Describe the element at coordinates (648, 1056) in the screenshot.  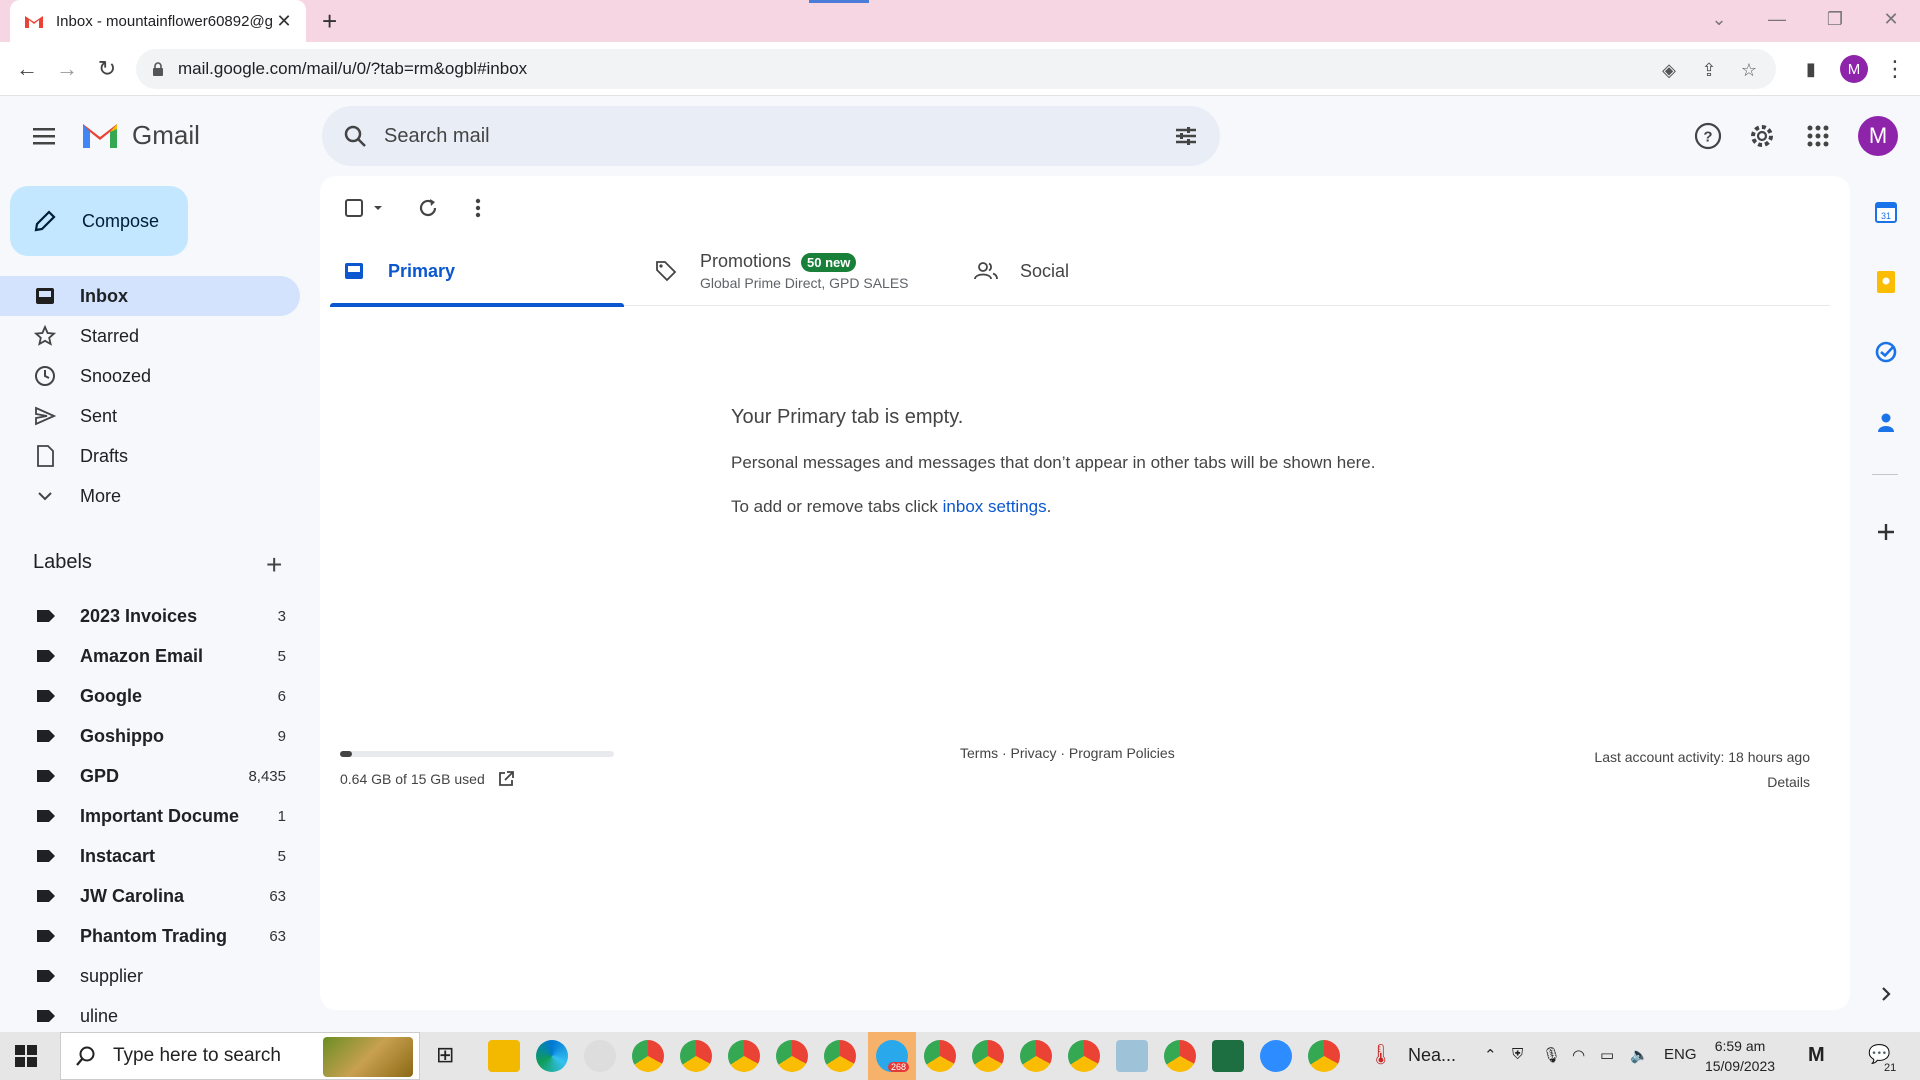
I see `chrome-profile-d-icon` at that location.